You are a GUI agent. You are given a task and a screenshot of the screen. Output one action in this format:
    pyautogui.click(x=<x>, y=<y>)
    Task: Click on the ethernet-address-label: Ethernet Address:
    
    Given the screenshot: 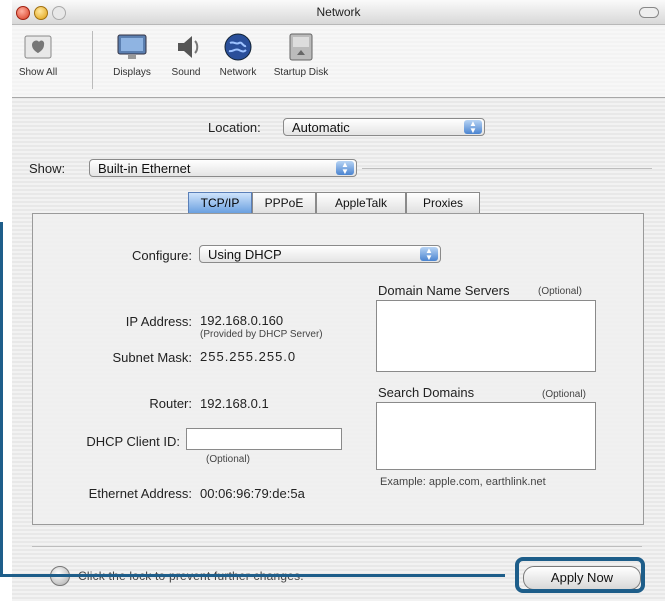 What is the action you would take?
    pyautogui.click(x=140, y=493)
    